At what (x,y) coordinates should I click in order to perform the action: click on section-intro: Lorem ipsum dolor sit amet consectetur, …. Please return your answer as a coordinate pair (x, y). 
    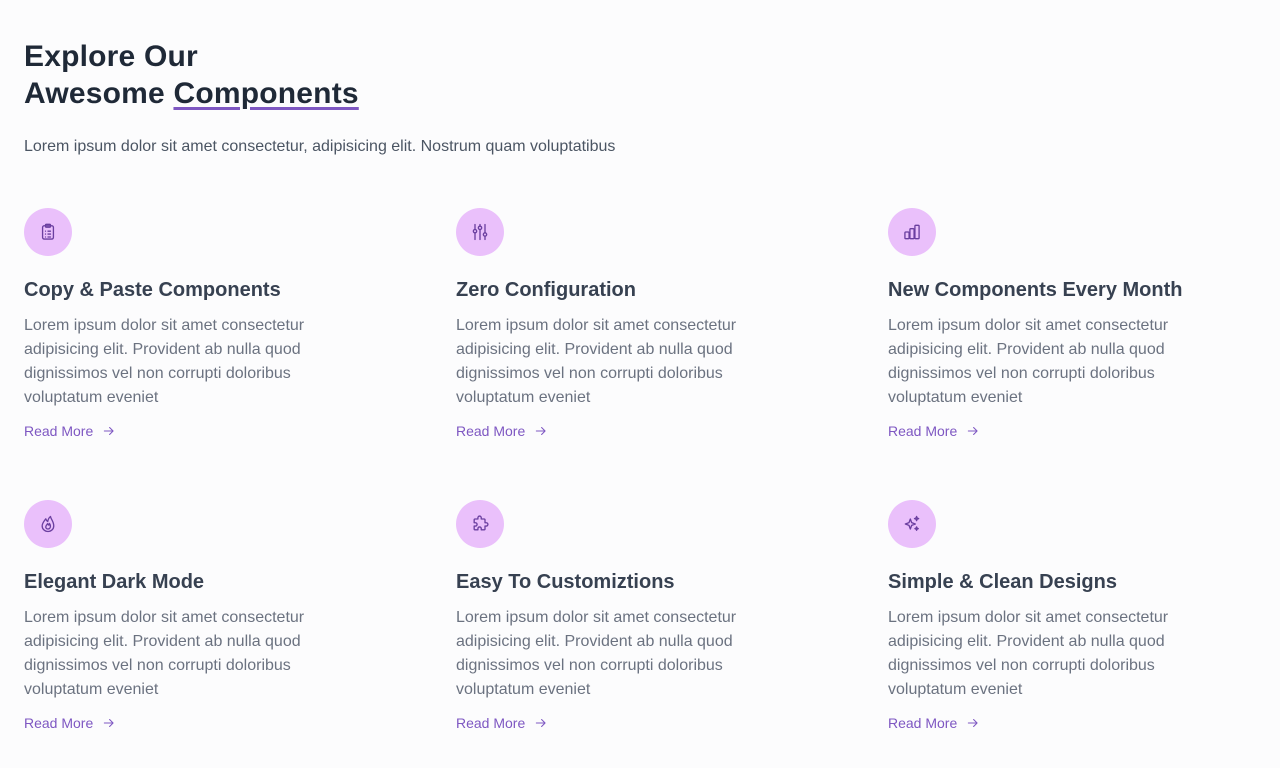
    Looking at the image, I should click on (320, 146).